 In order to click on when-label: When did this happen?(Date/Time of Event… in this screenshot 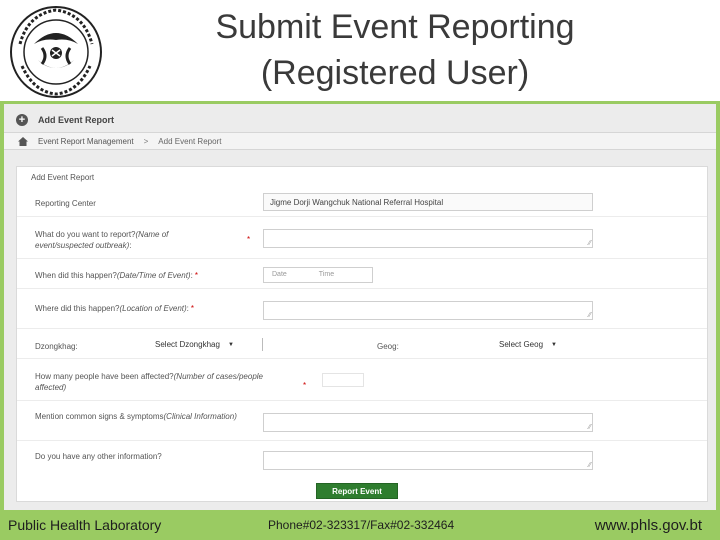, I will do `click(116, 275)`.